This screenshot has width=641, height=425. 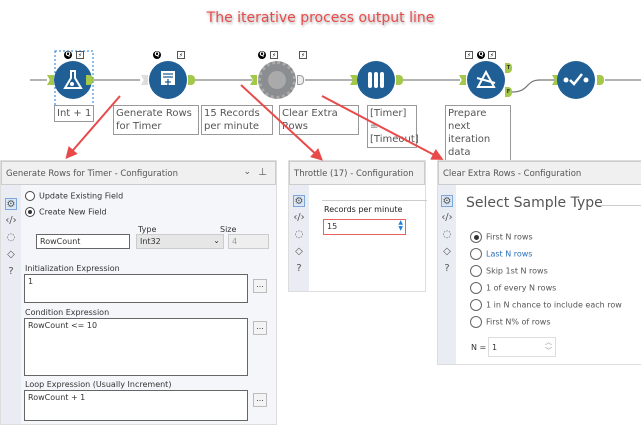 What do you see at coordinates (363, 209) in the screenshot?
I see `records-label: Records per minute` at bounding box center [363, 209].